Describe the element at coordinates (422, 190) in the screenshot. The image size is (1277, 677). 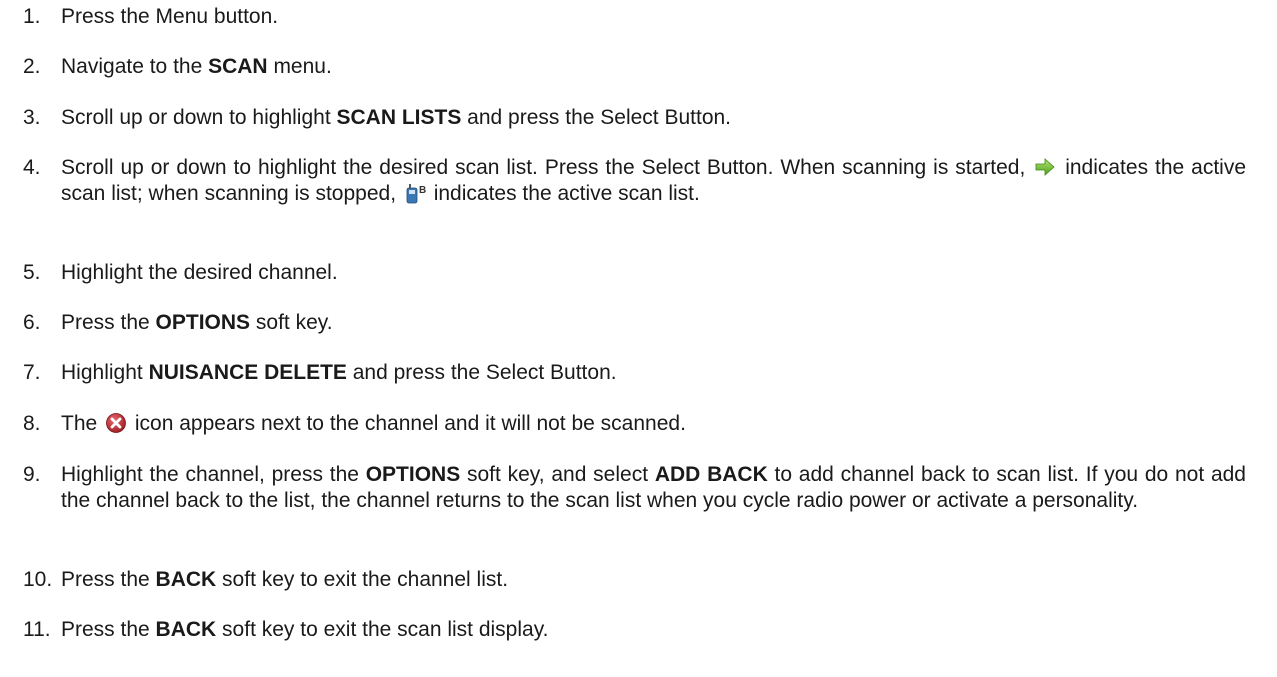
I see `svg-text: B` at that location.